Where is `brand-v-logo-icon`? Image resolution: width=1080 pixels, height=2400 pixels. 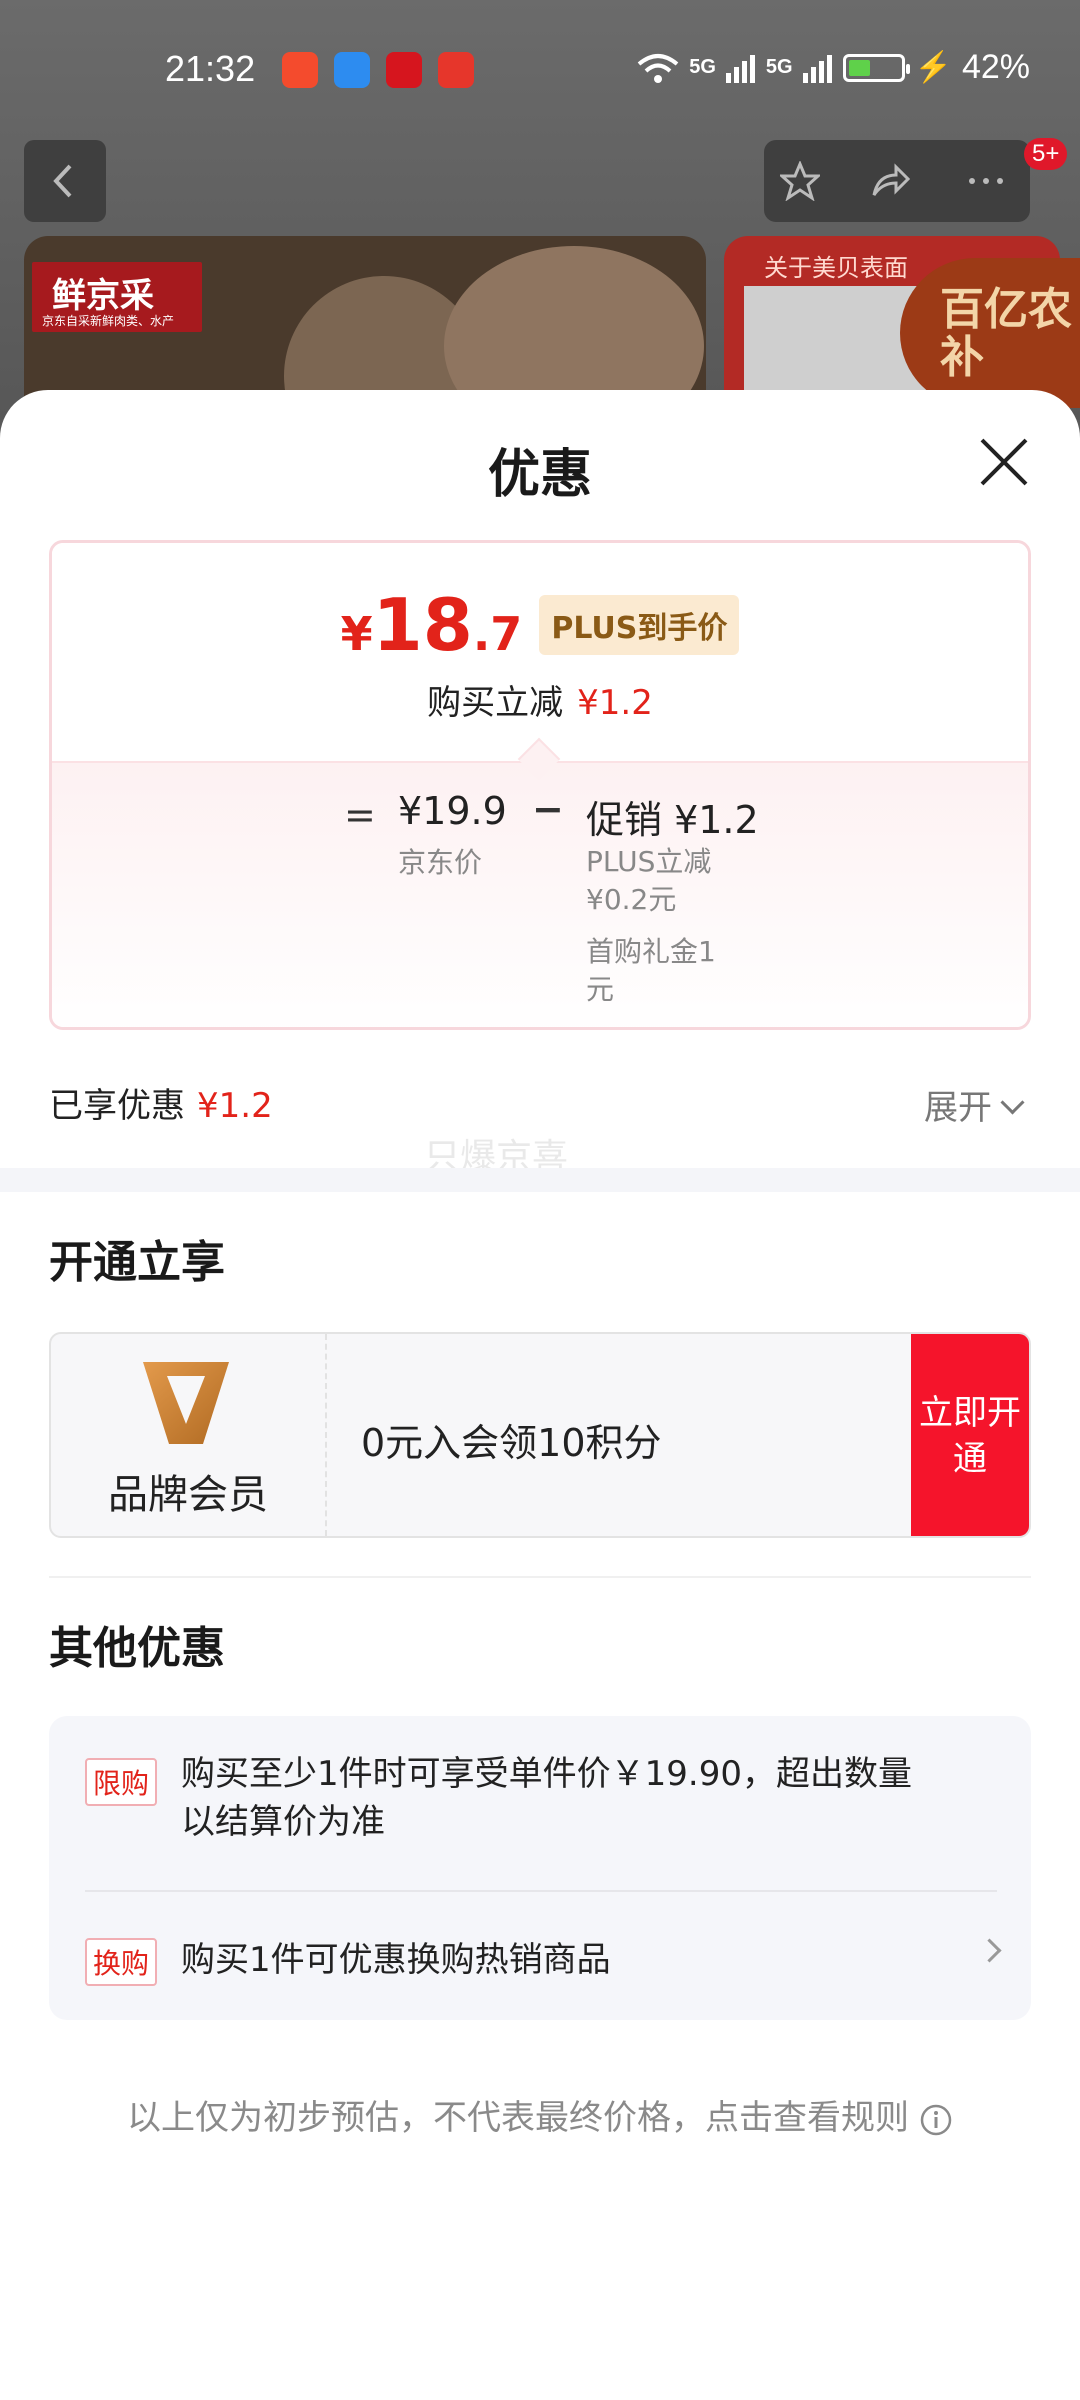
brand-v-logo-icon is located at coordinates (186, 1403).